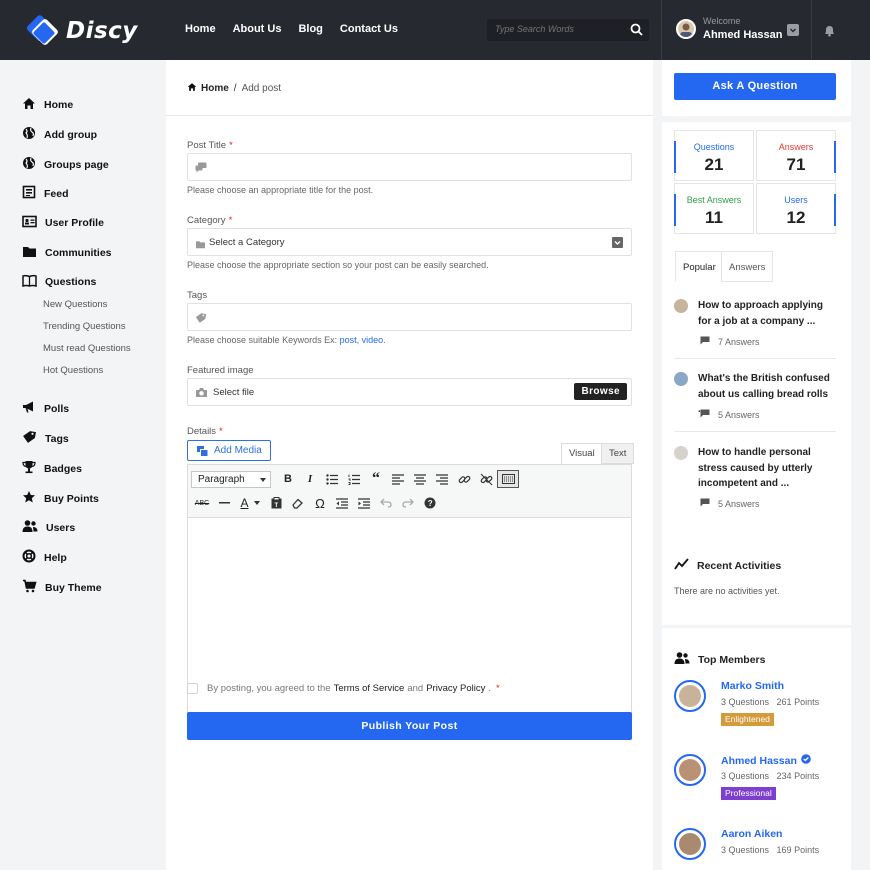 Image resolution: width=870 pixels, height=870 pixels. What do you see at coordinates (442, 479) in the screenshot?
I see `align-right-icon` at bounding box center [442, 479].